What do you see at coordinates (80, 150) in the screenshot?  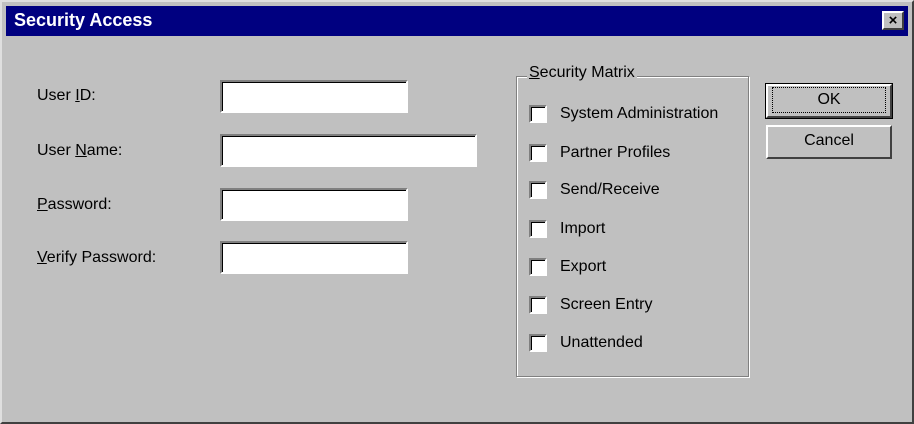 I see `user-name-label: User Name:` at bounding box center [80, 150].